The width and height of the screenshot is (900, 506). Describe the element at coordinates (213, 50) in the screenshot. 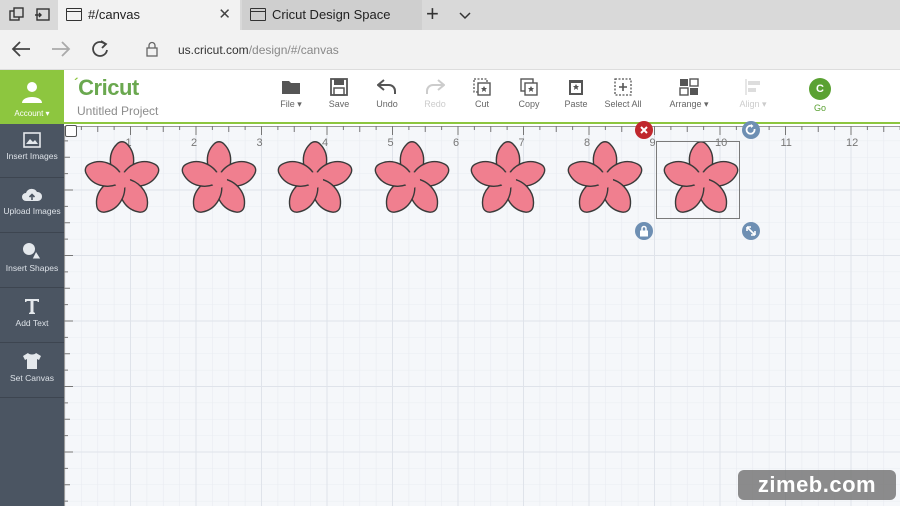

I see `url-host: us.cricut.com` at that location.